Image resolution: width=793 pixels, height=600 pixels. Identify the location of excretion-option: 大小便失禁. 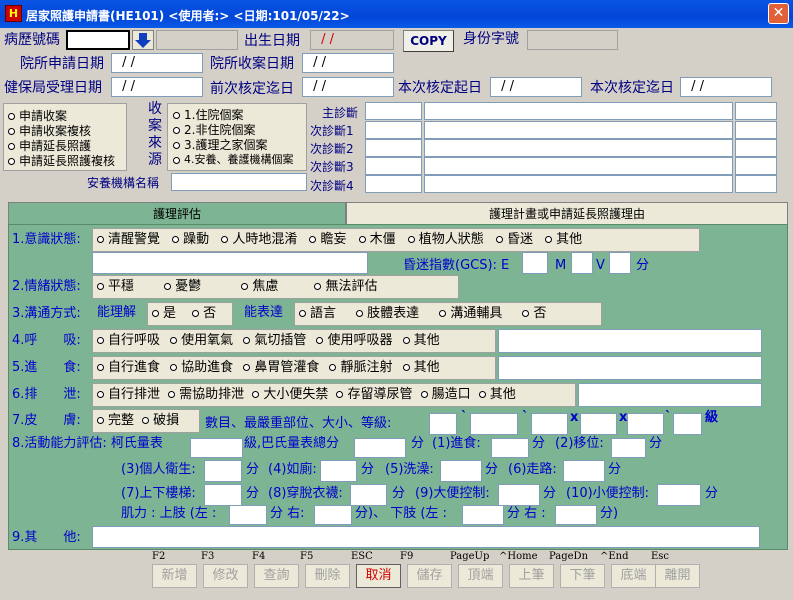
(290, 394).